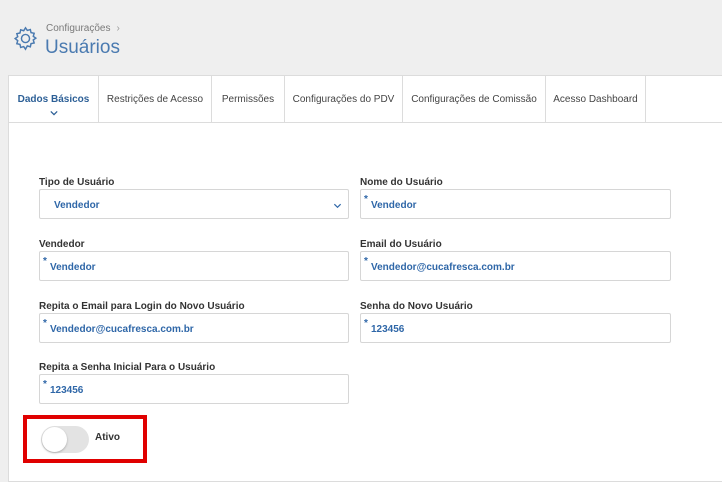  Describe the element at coordinates (67, 390) in the screenshot. I see `repita-senha-value: 123456` at that location.